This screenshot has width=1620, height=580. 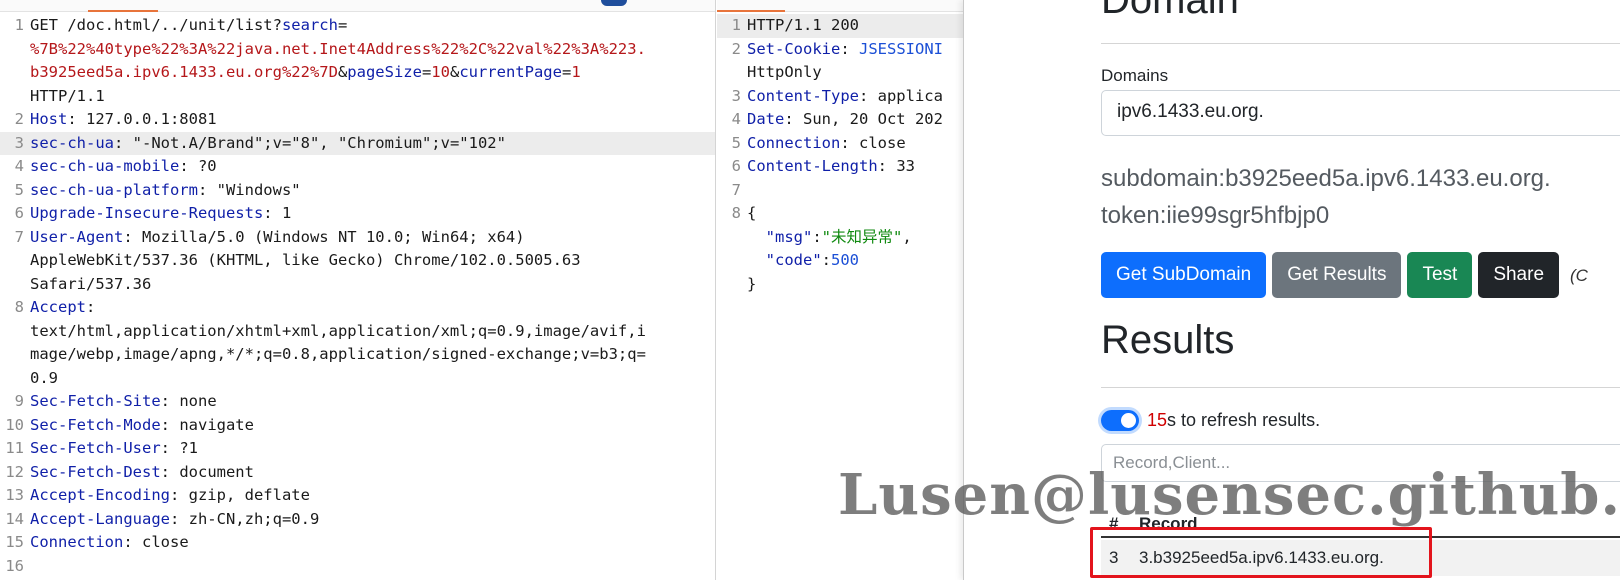 I want to click on code-token: ,, so click(x=907, y=236).